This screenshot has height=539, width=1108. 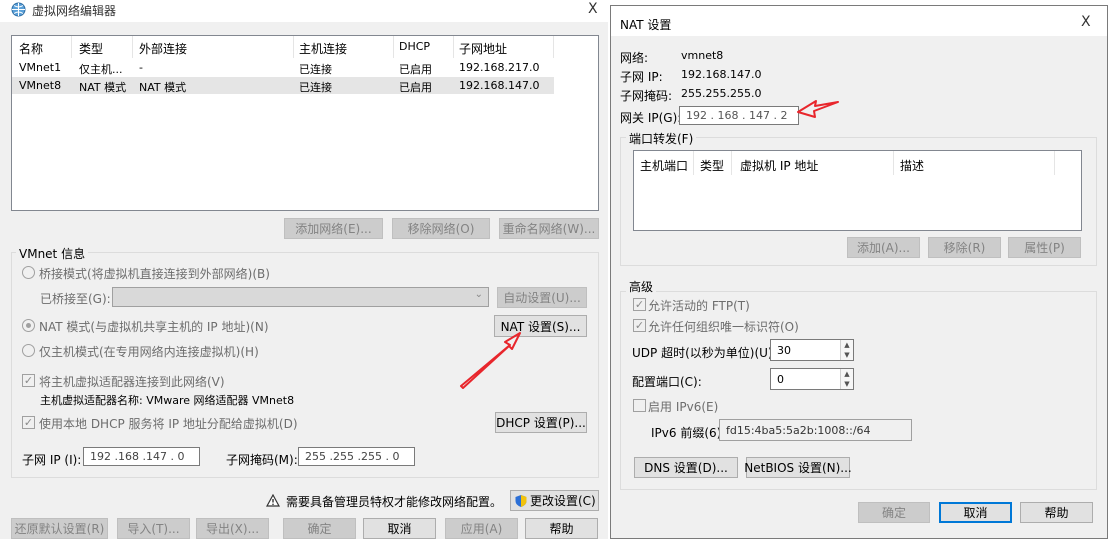 I want to click on allow-ftp-checkbox: ✓, so click(x=639, y=304).